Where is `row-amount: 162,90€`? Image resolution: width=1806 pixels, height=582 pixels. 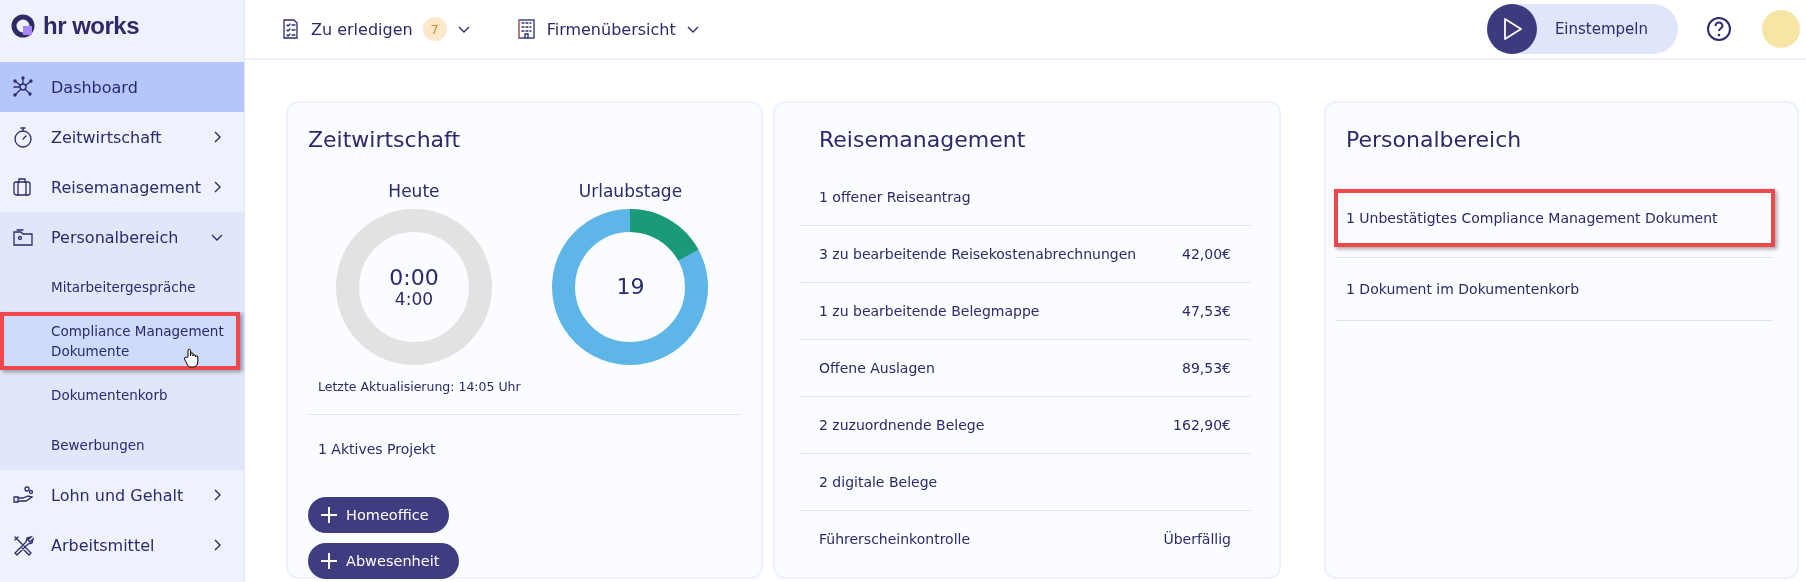
row-amount: 162,90€ is located at coordinates (1202, 425).